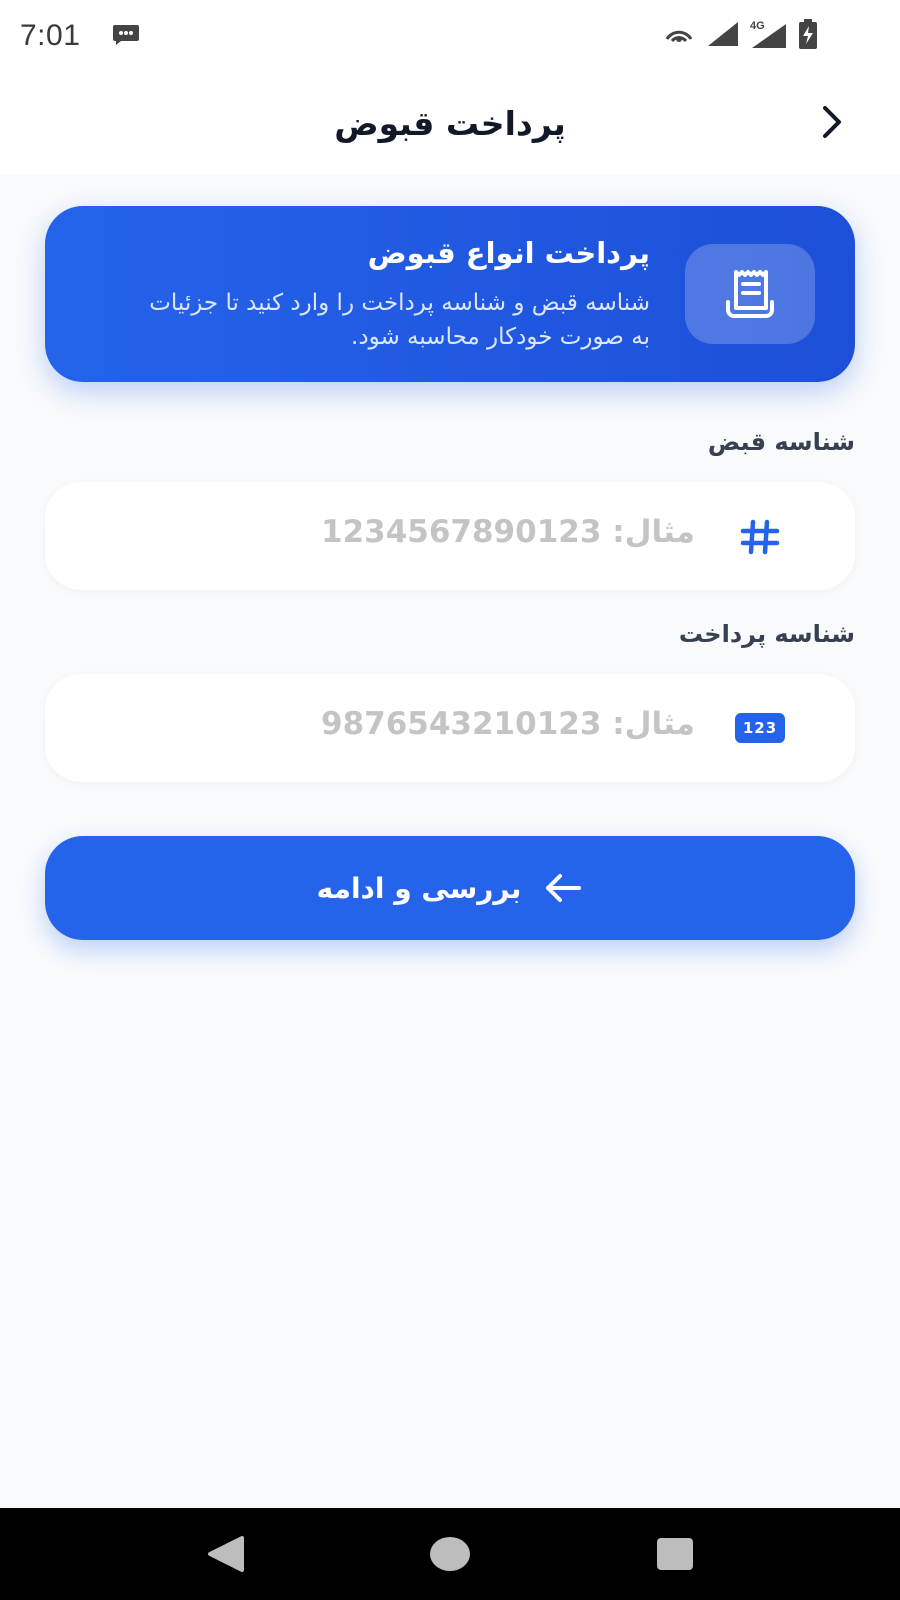  What do you see at coordinates (450, 36) in the screenshot?
I see `status-bar: 7:01 4G` at bounding box center [450, 36].